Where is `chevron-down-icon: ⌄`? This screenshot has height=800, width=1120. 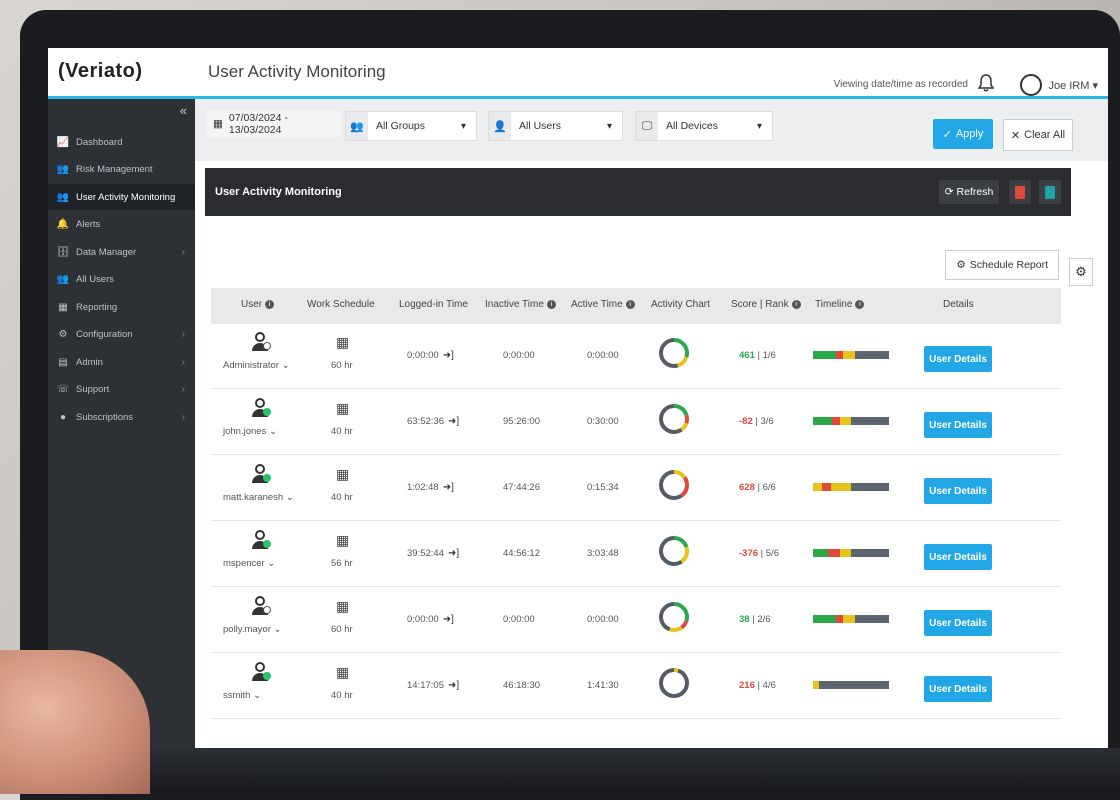 chevron-down-icon: ⌄ is located at coordinates (284, 365).